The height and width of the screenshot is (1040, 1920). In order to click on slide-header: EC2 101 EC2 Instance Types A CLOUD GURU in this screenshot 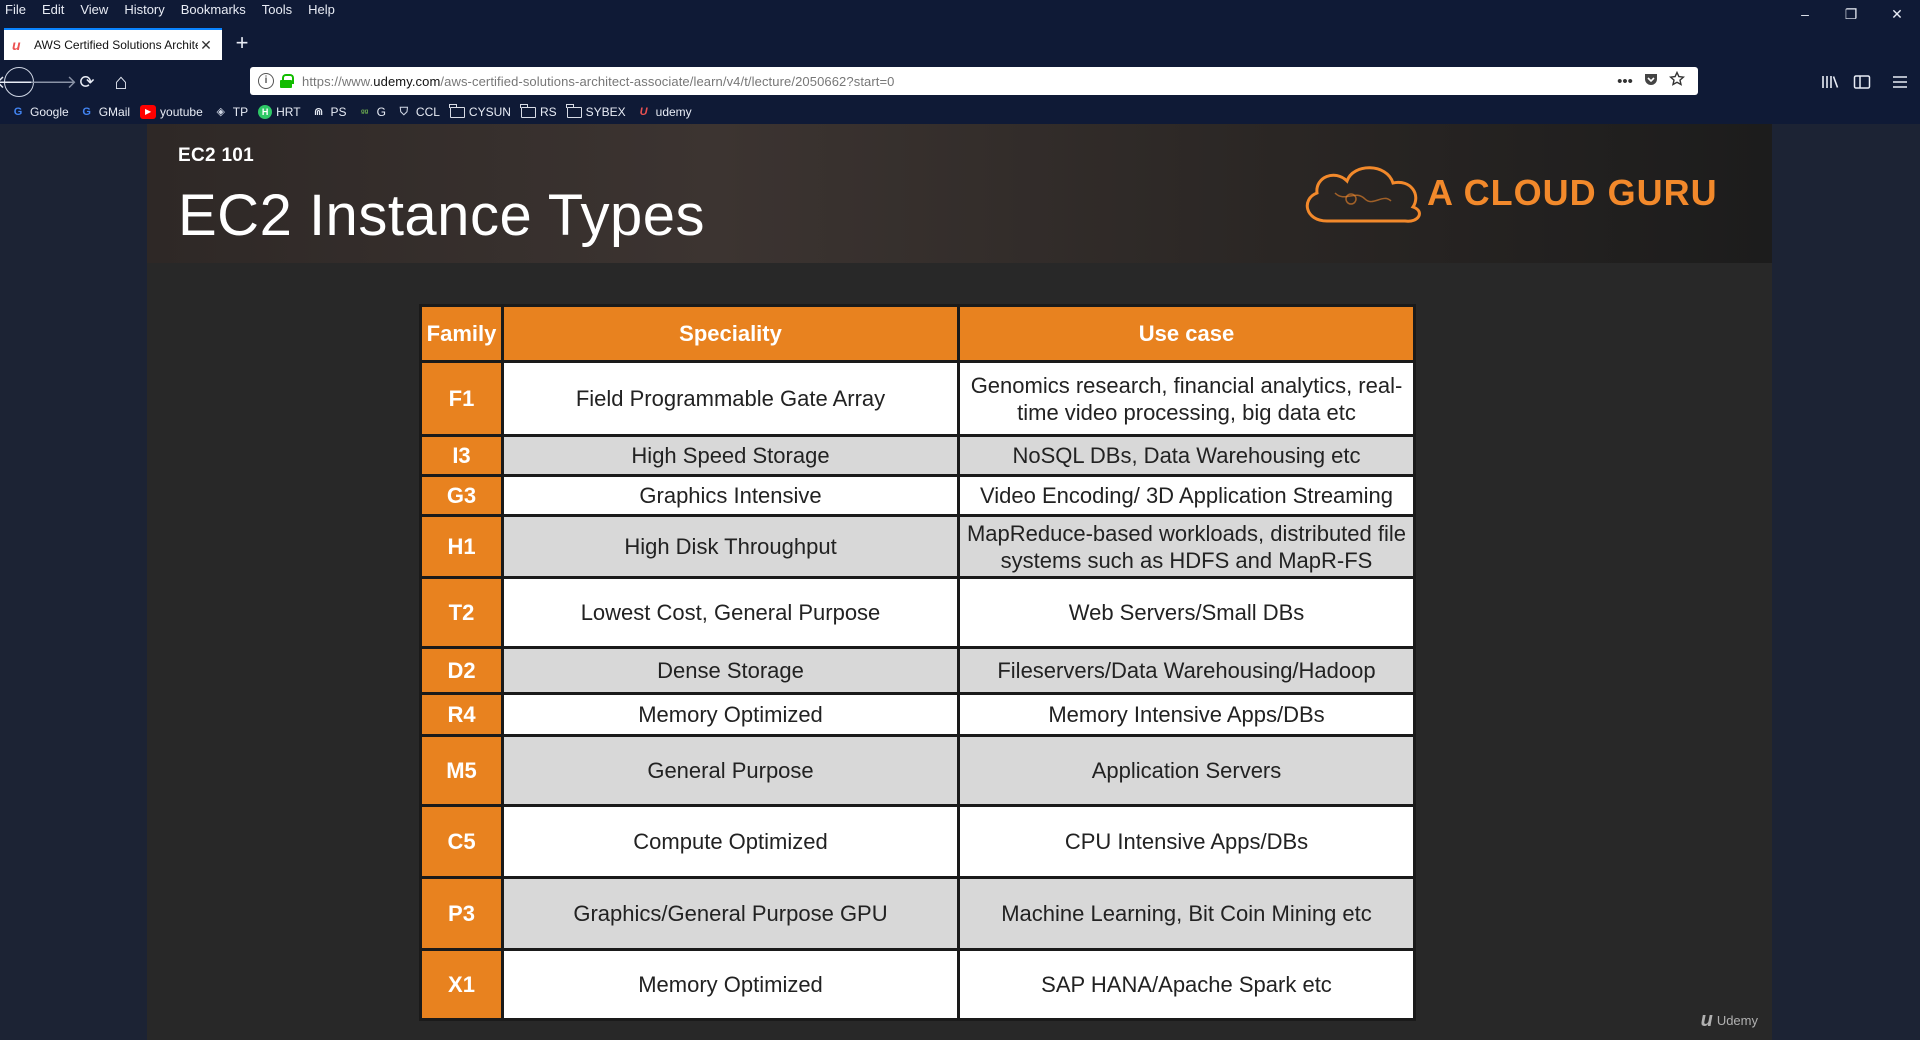, I will do `click(959, 193)`.